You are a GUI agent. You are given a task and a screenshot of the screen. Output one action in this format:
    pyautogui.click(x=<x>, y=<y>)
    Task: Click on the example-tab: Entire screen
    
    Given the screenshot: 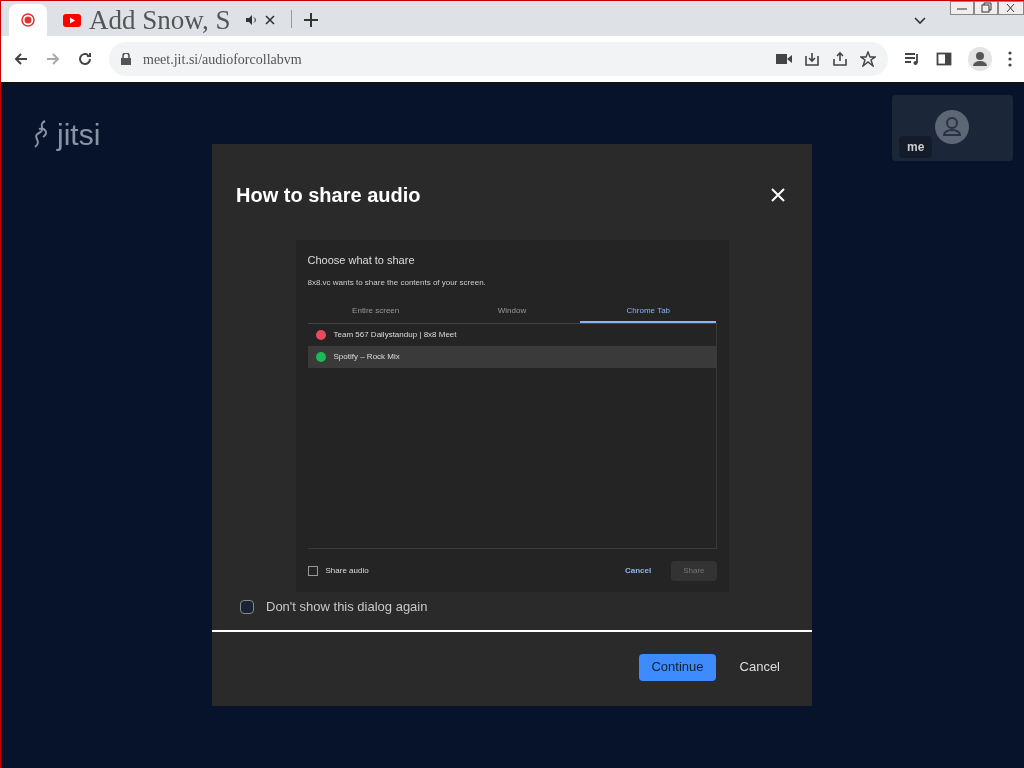 What is the action you would take?
    pyautogui.click(x=375, y=311)
    